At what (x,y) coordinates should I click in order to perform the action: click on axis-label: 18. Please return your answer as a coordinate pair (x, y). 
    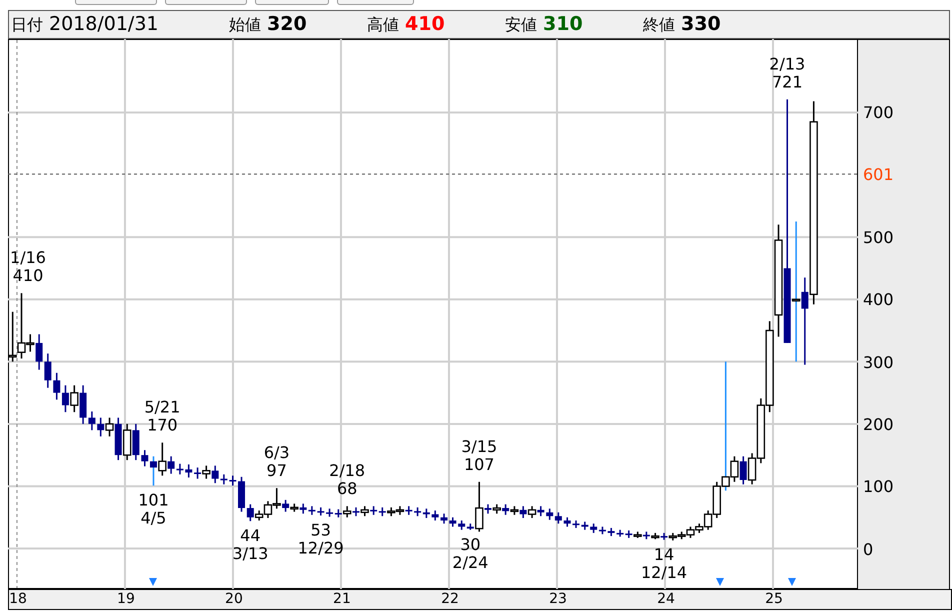
    Looking at the image, I should click on (18, 599).